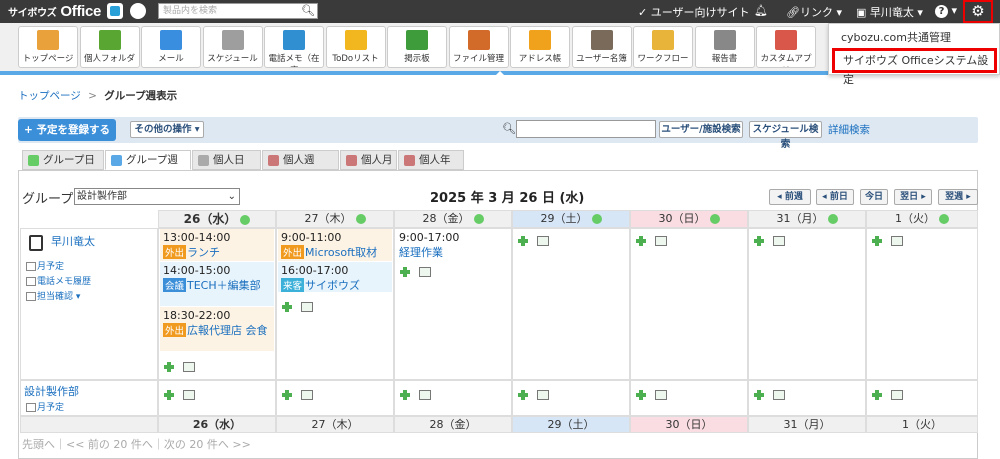 The height and width of the screenshot is (459, 1000). I want to click on schedule-event: 9:00-11:00 外出 Microsoft取材, so click(335, 245).